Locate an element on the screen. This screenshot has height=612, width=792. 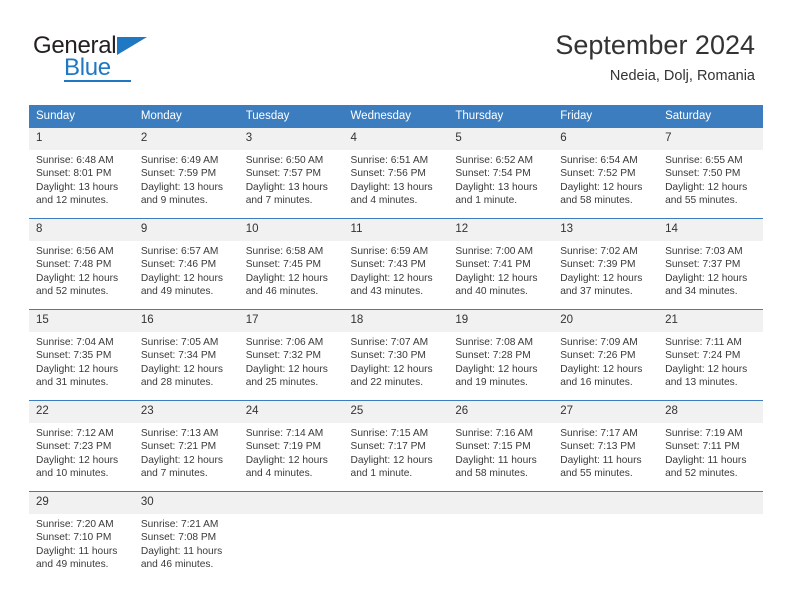
day-number: 30 is located at coordinates (186, 503).